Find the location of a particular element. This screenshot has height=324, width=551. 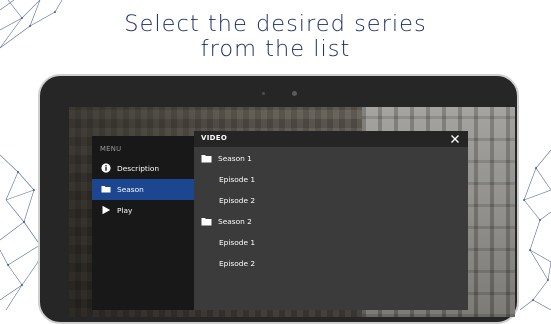

info-icon is located at coordinates (106, 168).